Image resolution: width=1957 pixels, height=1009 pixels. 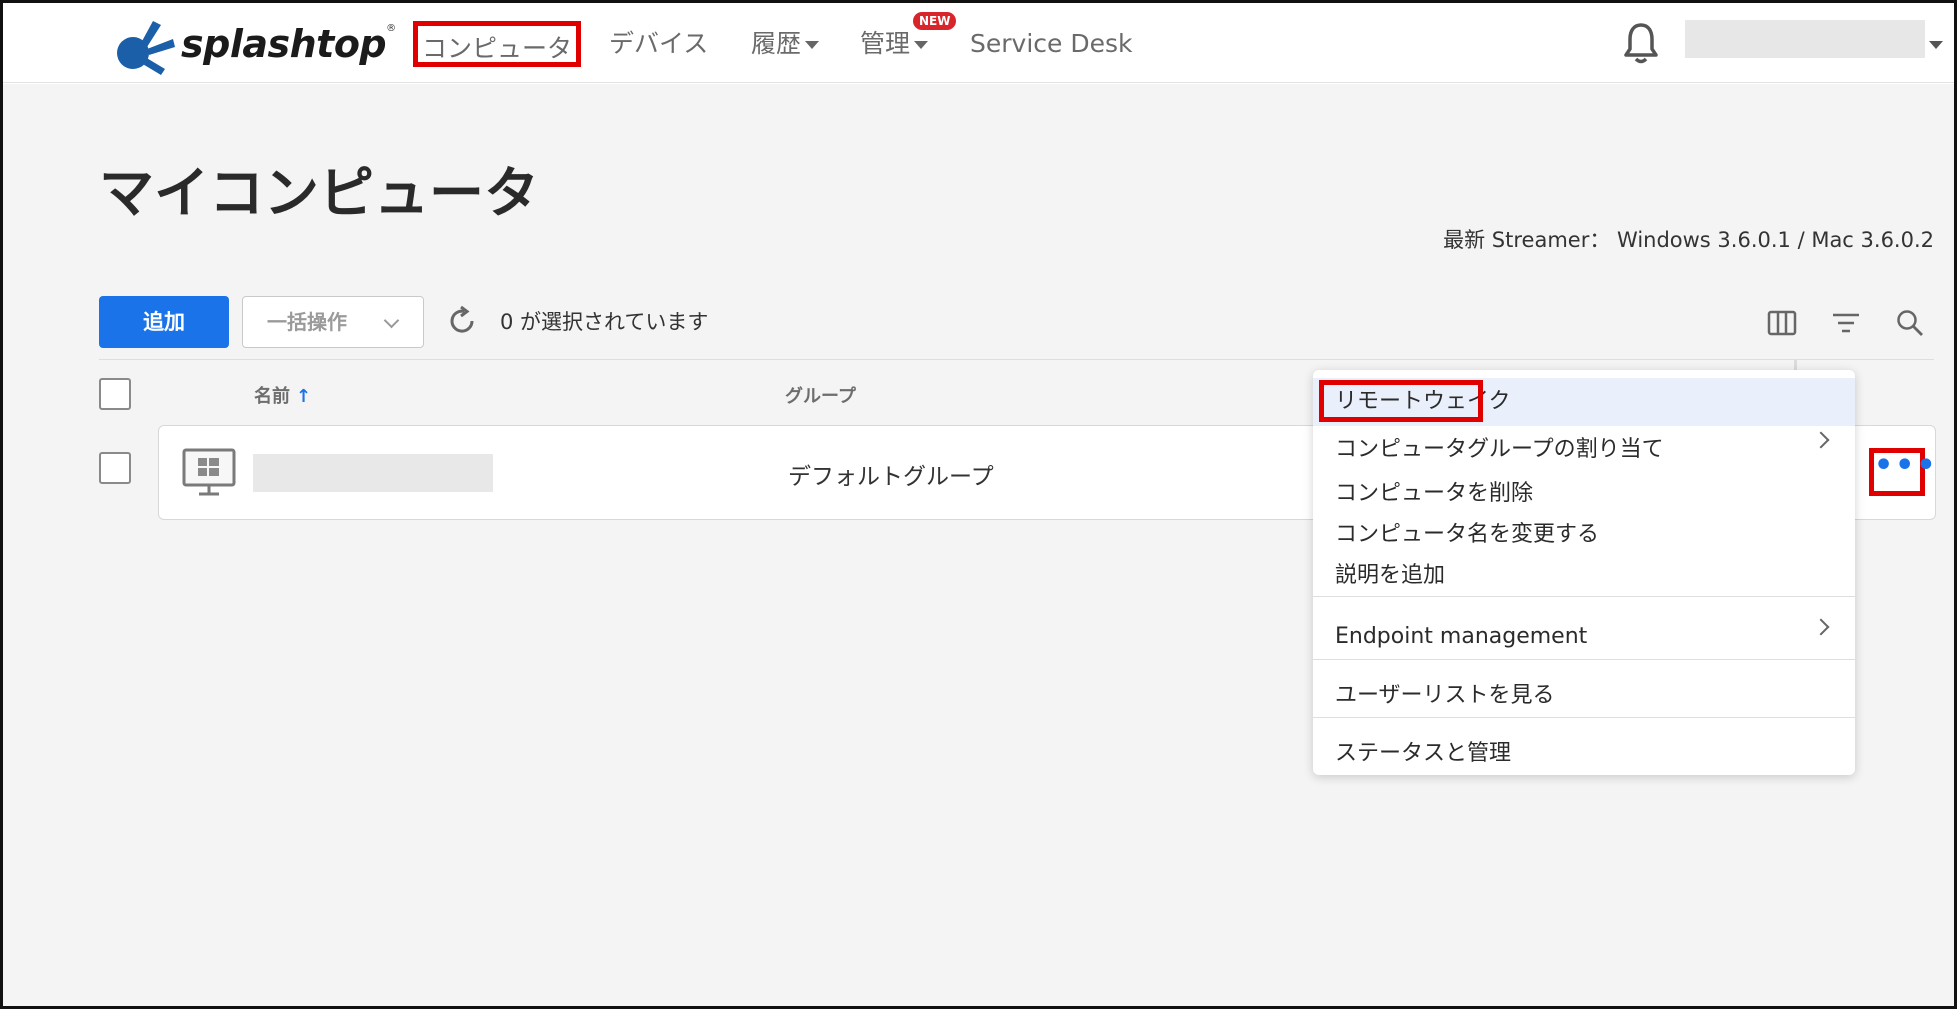 I want to click on computer-name-redacted, so click(x=373, y=473).